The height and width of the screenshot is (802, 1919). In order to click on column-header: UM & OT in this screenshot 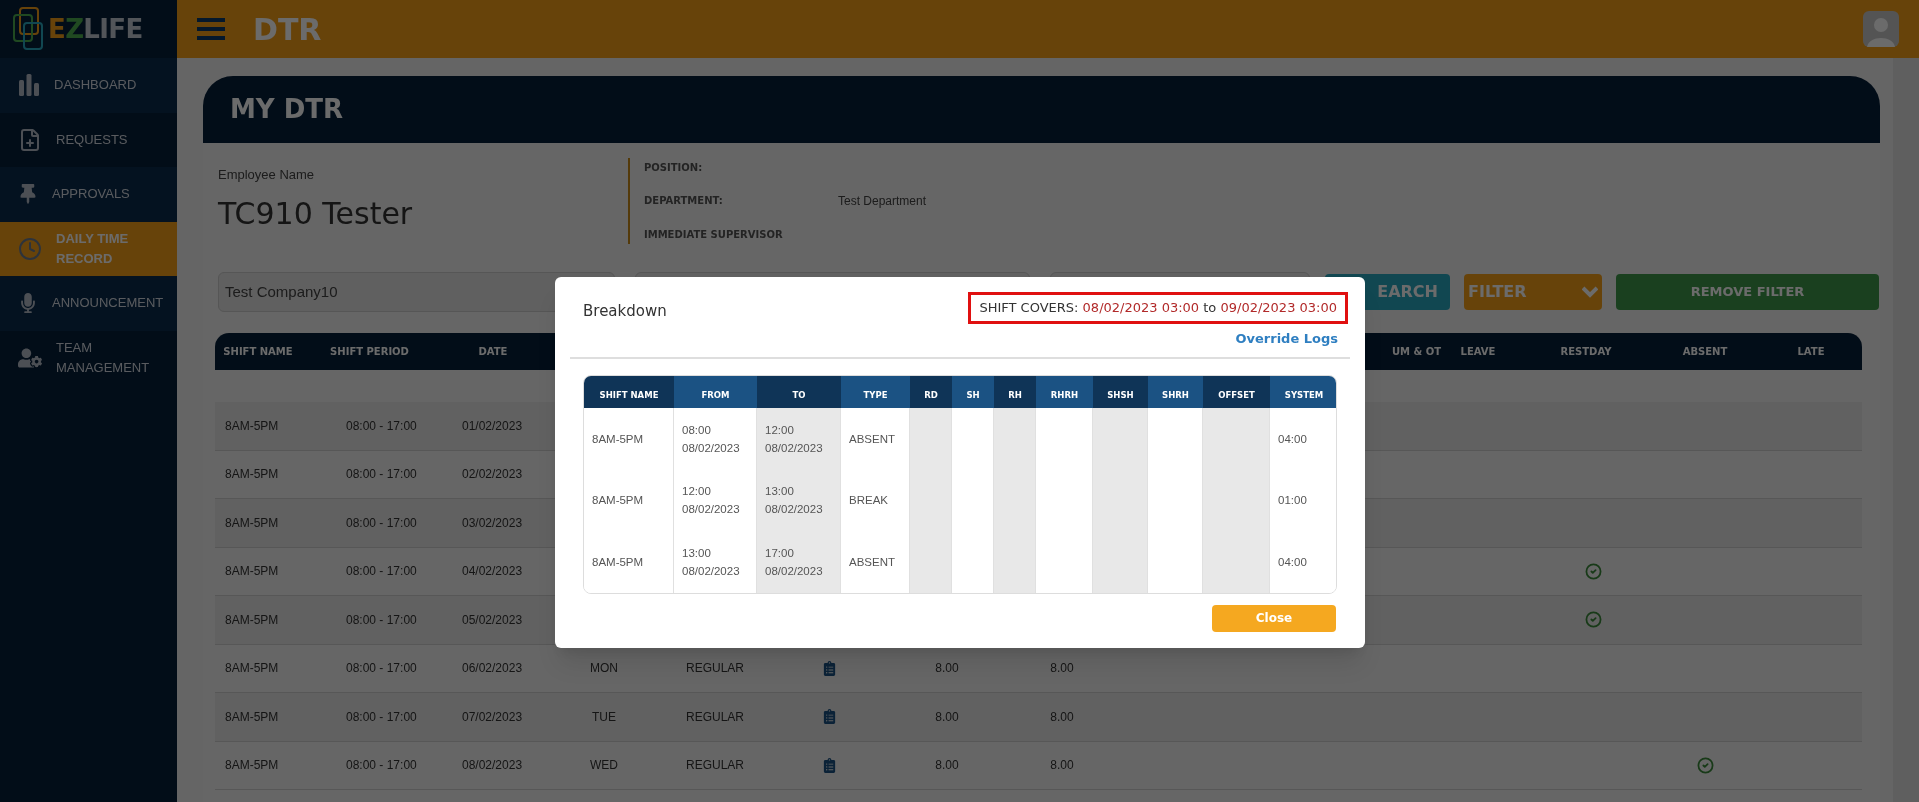, I will do `click(1416, 352)`.